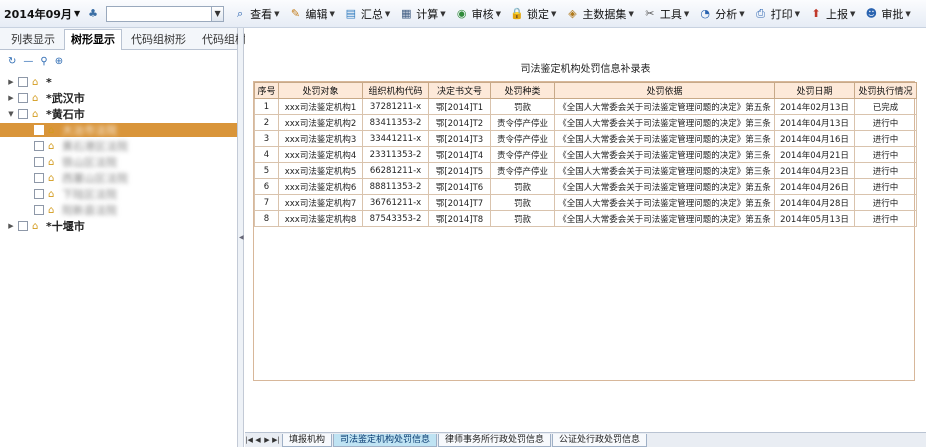 The width and height of the screenshot is (926, 447). What do you see at coordinates (267, 440) in the screenshot?
I see `next-sheet-icon: ▶` at bounding box center [267, 440].